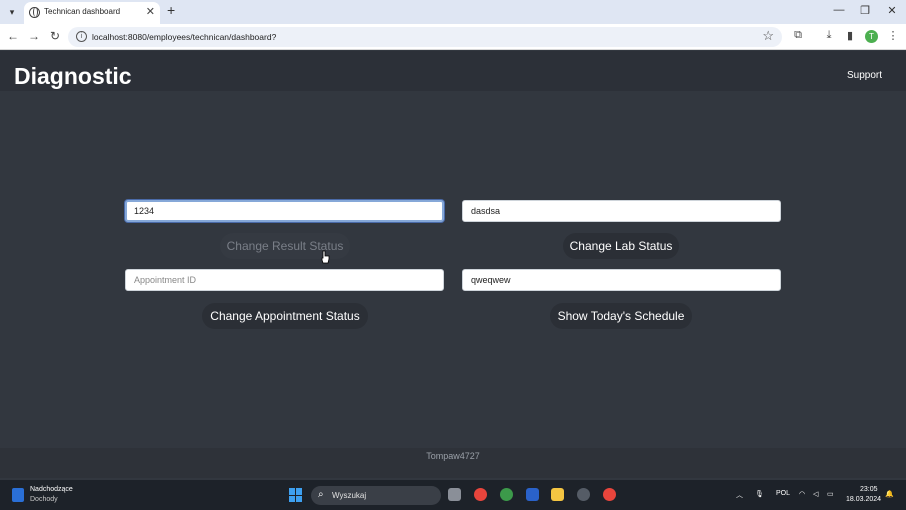 The height and width of the screenshot is (510, 906). I want to click on footer-text: Tompaw4727, so click(453, 456).